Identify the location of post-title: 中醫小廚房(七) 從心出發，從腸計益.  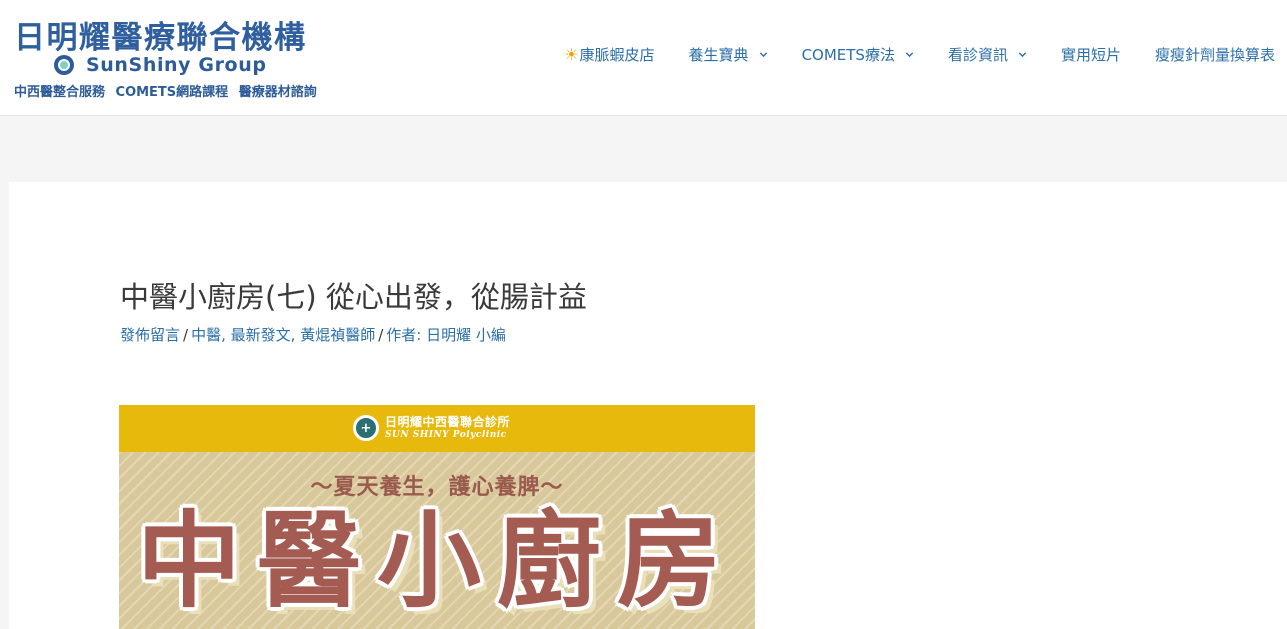
(353, 297).